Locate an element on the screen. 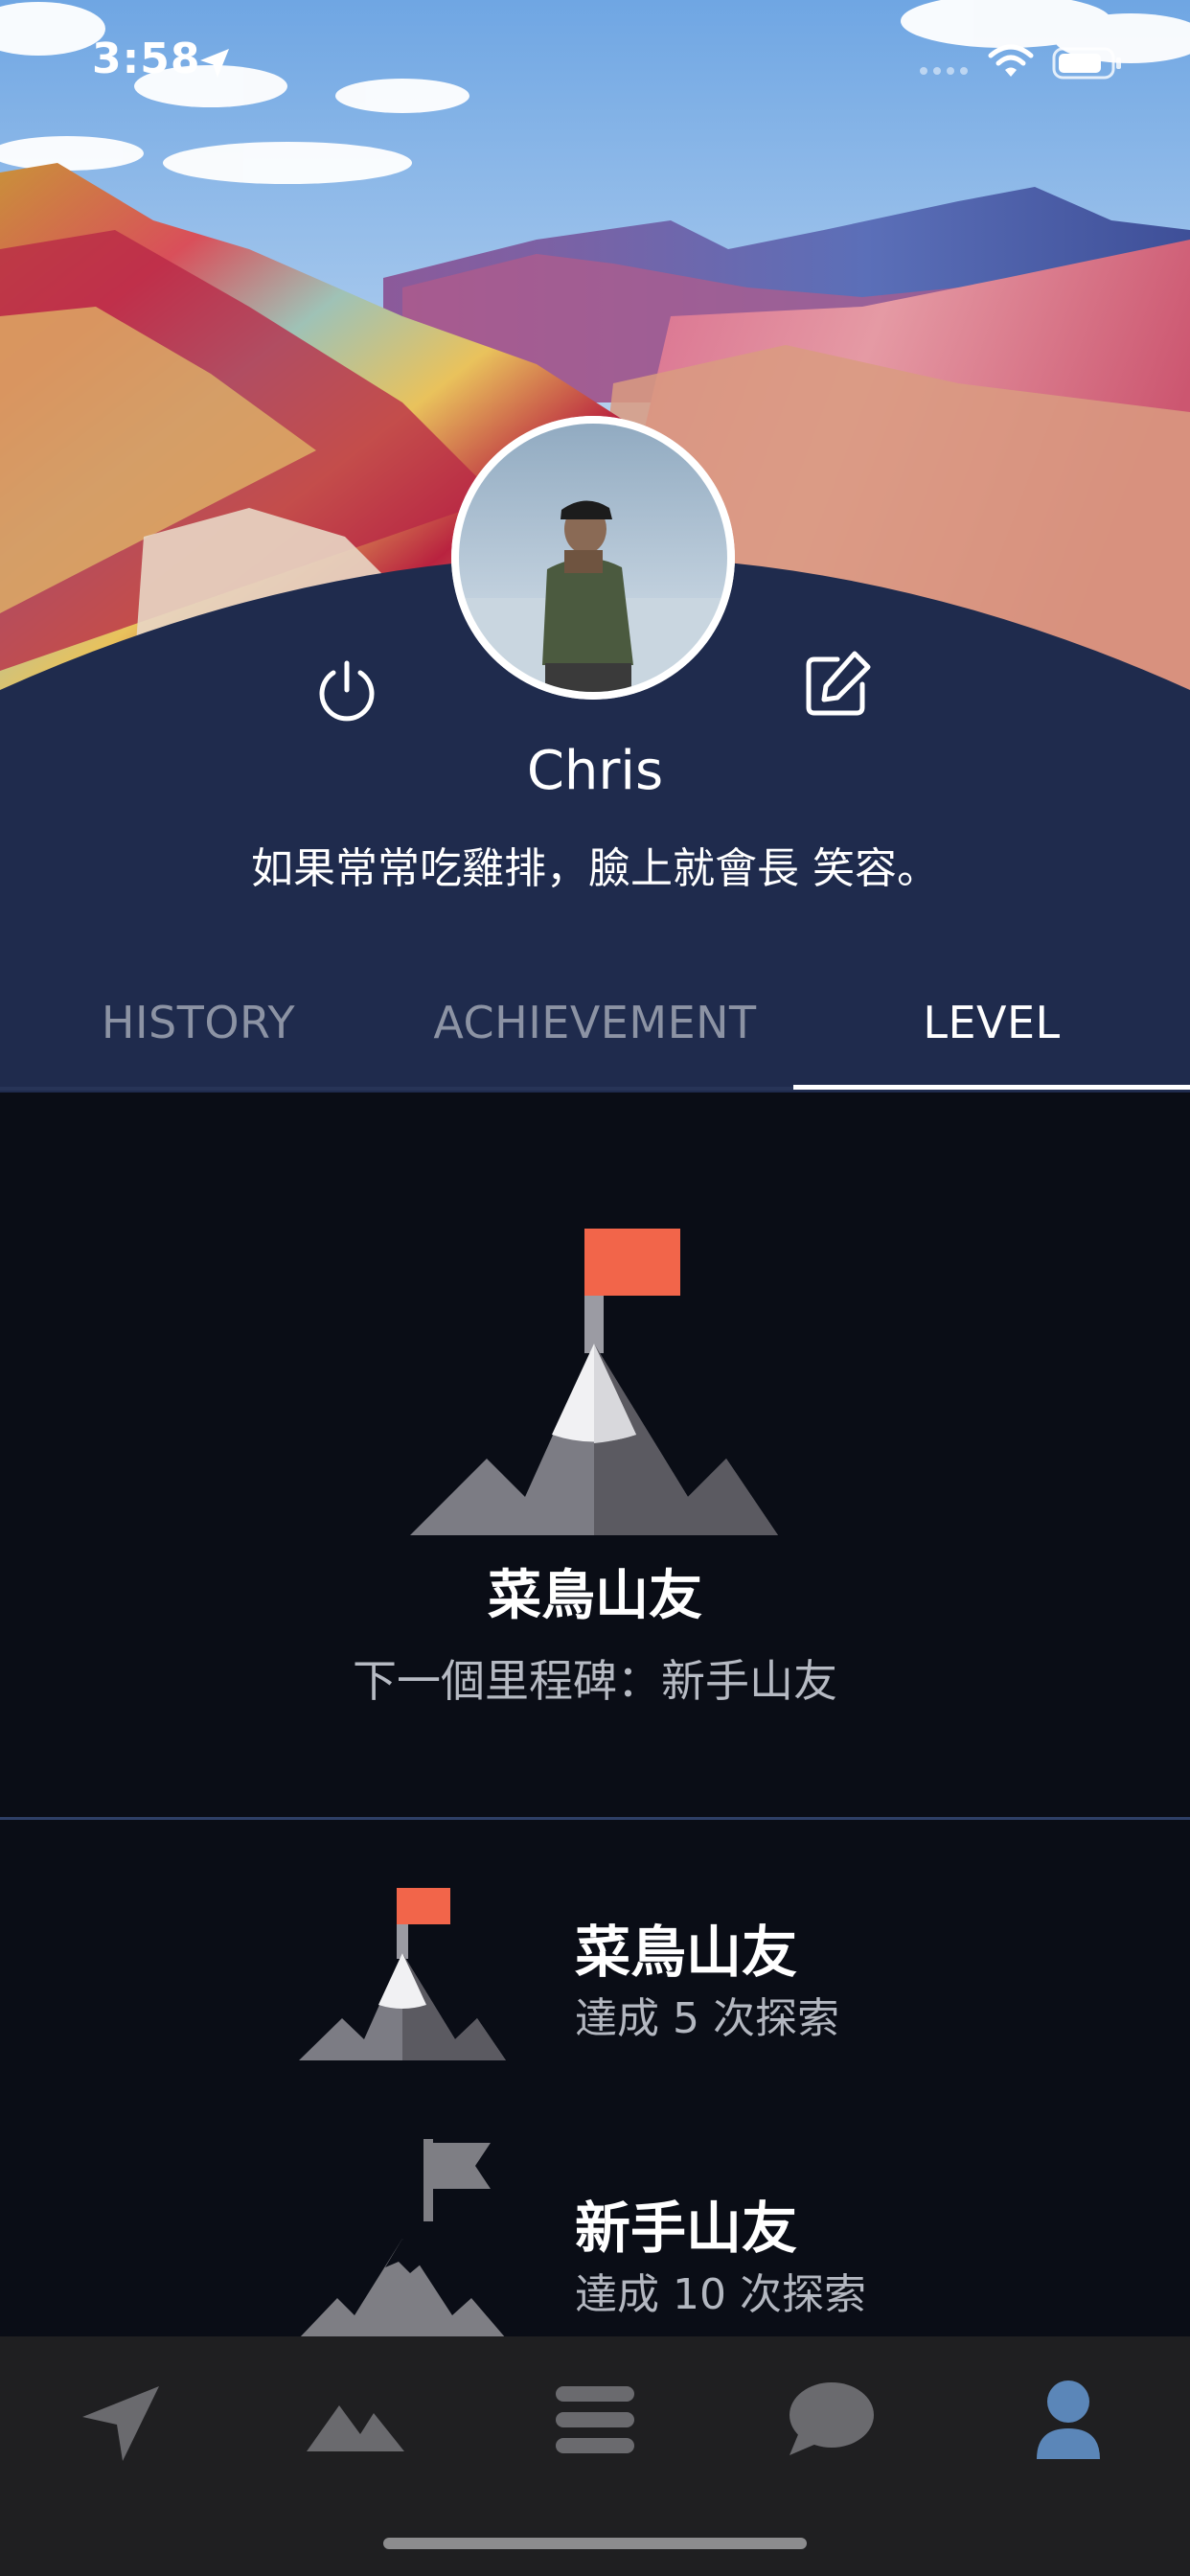 The image size is (1190, 2576). tab-history: HISTORY is located at coordinates (199, 1023).